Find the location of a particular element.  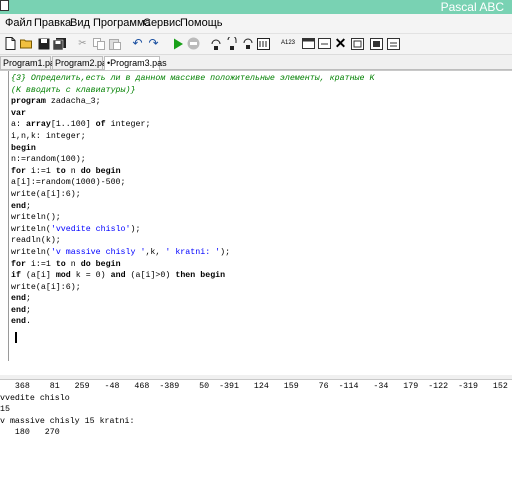

font-size-icon: A123 is located at coordinates (288, 43).